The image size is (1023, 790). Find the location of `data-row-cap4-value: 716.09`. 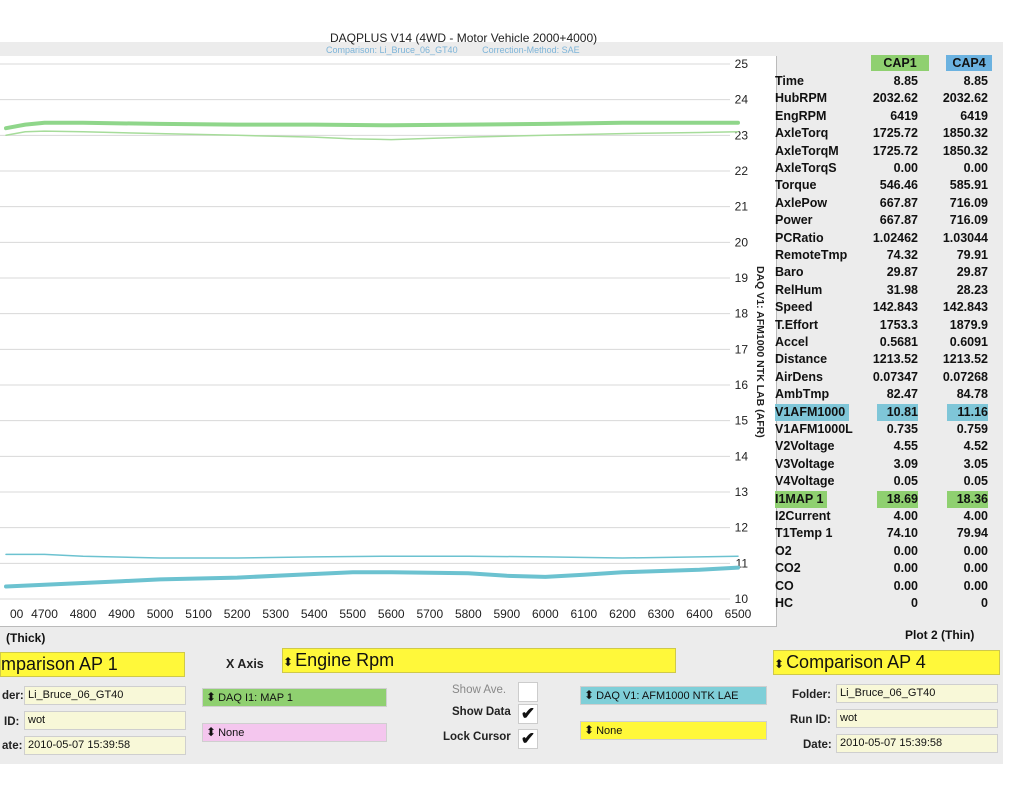

data-row-cap4-value: 716.09 is located at coordinates (968, 220).